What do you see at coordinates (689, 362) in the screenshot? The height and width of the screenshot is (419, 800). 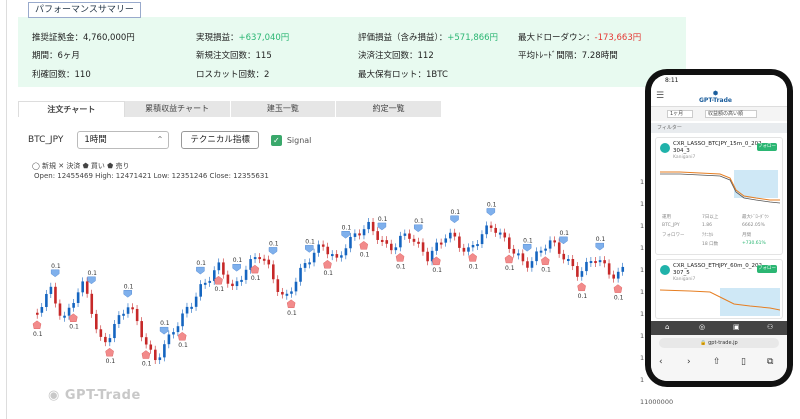 I see `forward-icon: ›` at bounding box center [689, 362].